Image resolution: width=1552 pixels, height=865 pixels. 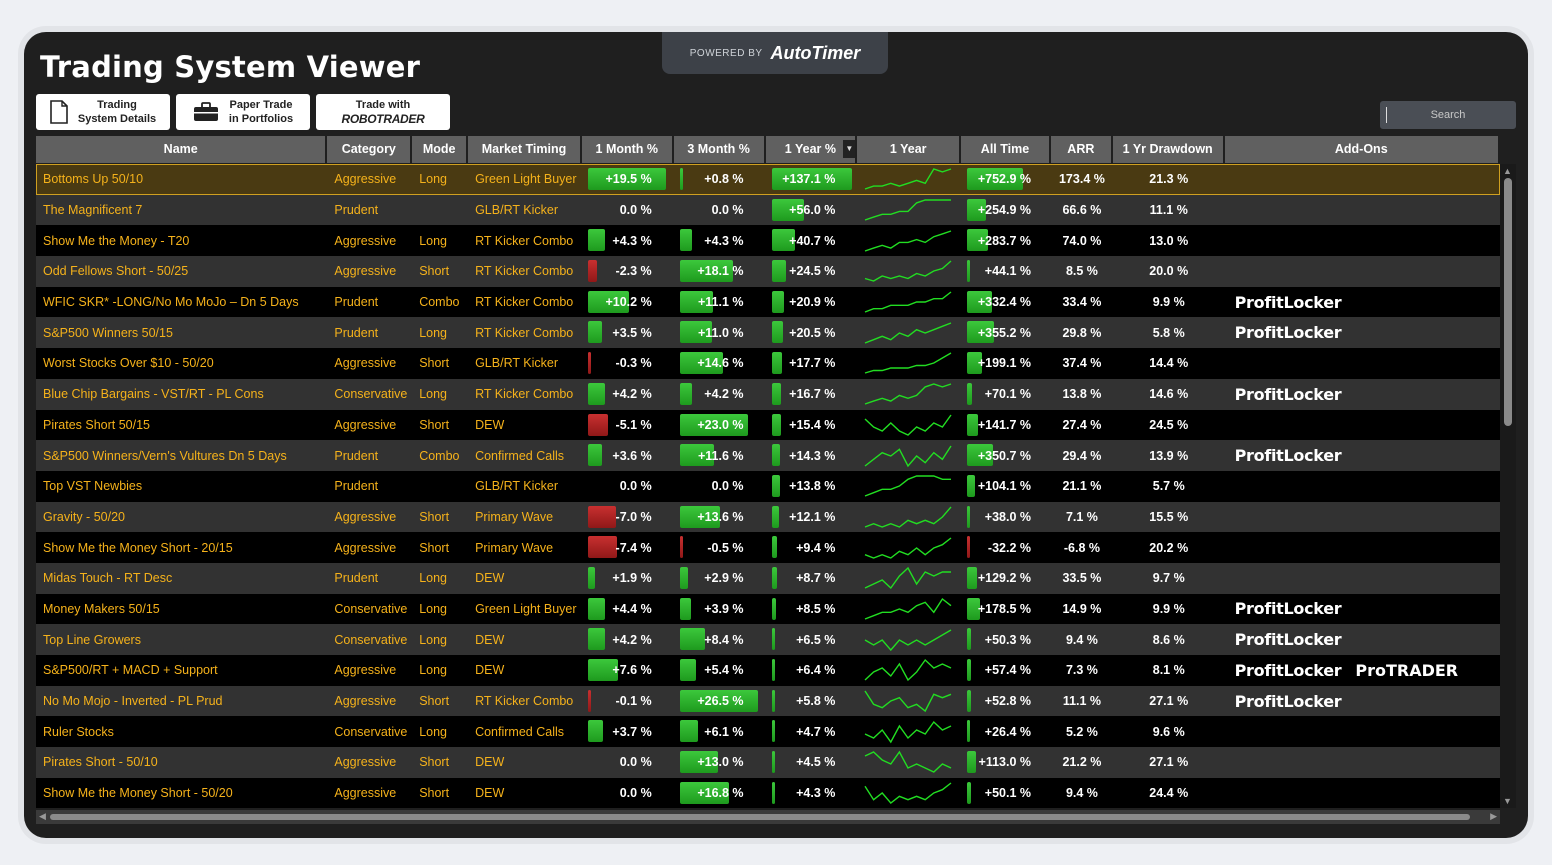 I want to click on cell-name: Show Me the Money Short - 20/15, so click(x=138, y=547).